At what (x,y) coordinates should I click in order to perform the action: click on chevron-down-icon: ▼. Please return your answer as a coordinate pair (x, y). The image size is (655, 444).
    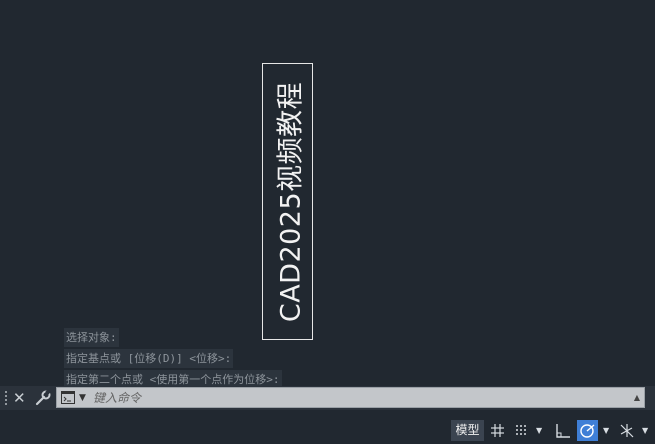
    Looking at the image, I should click on (82, 398).